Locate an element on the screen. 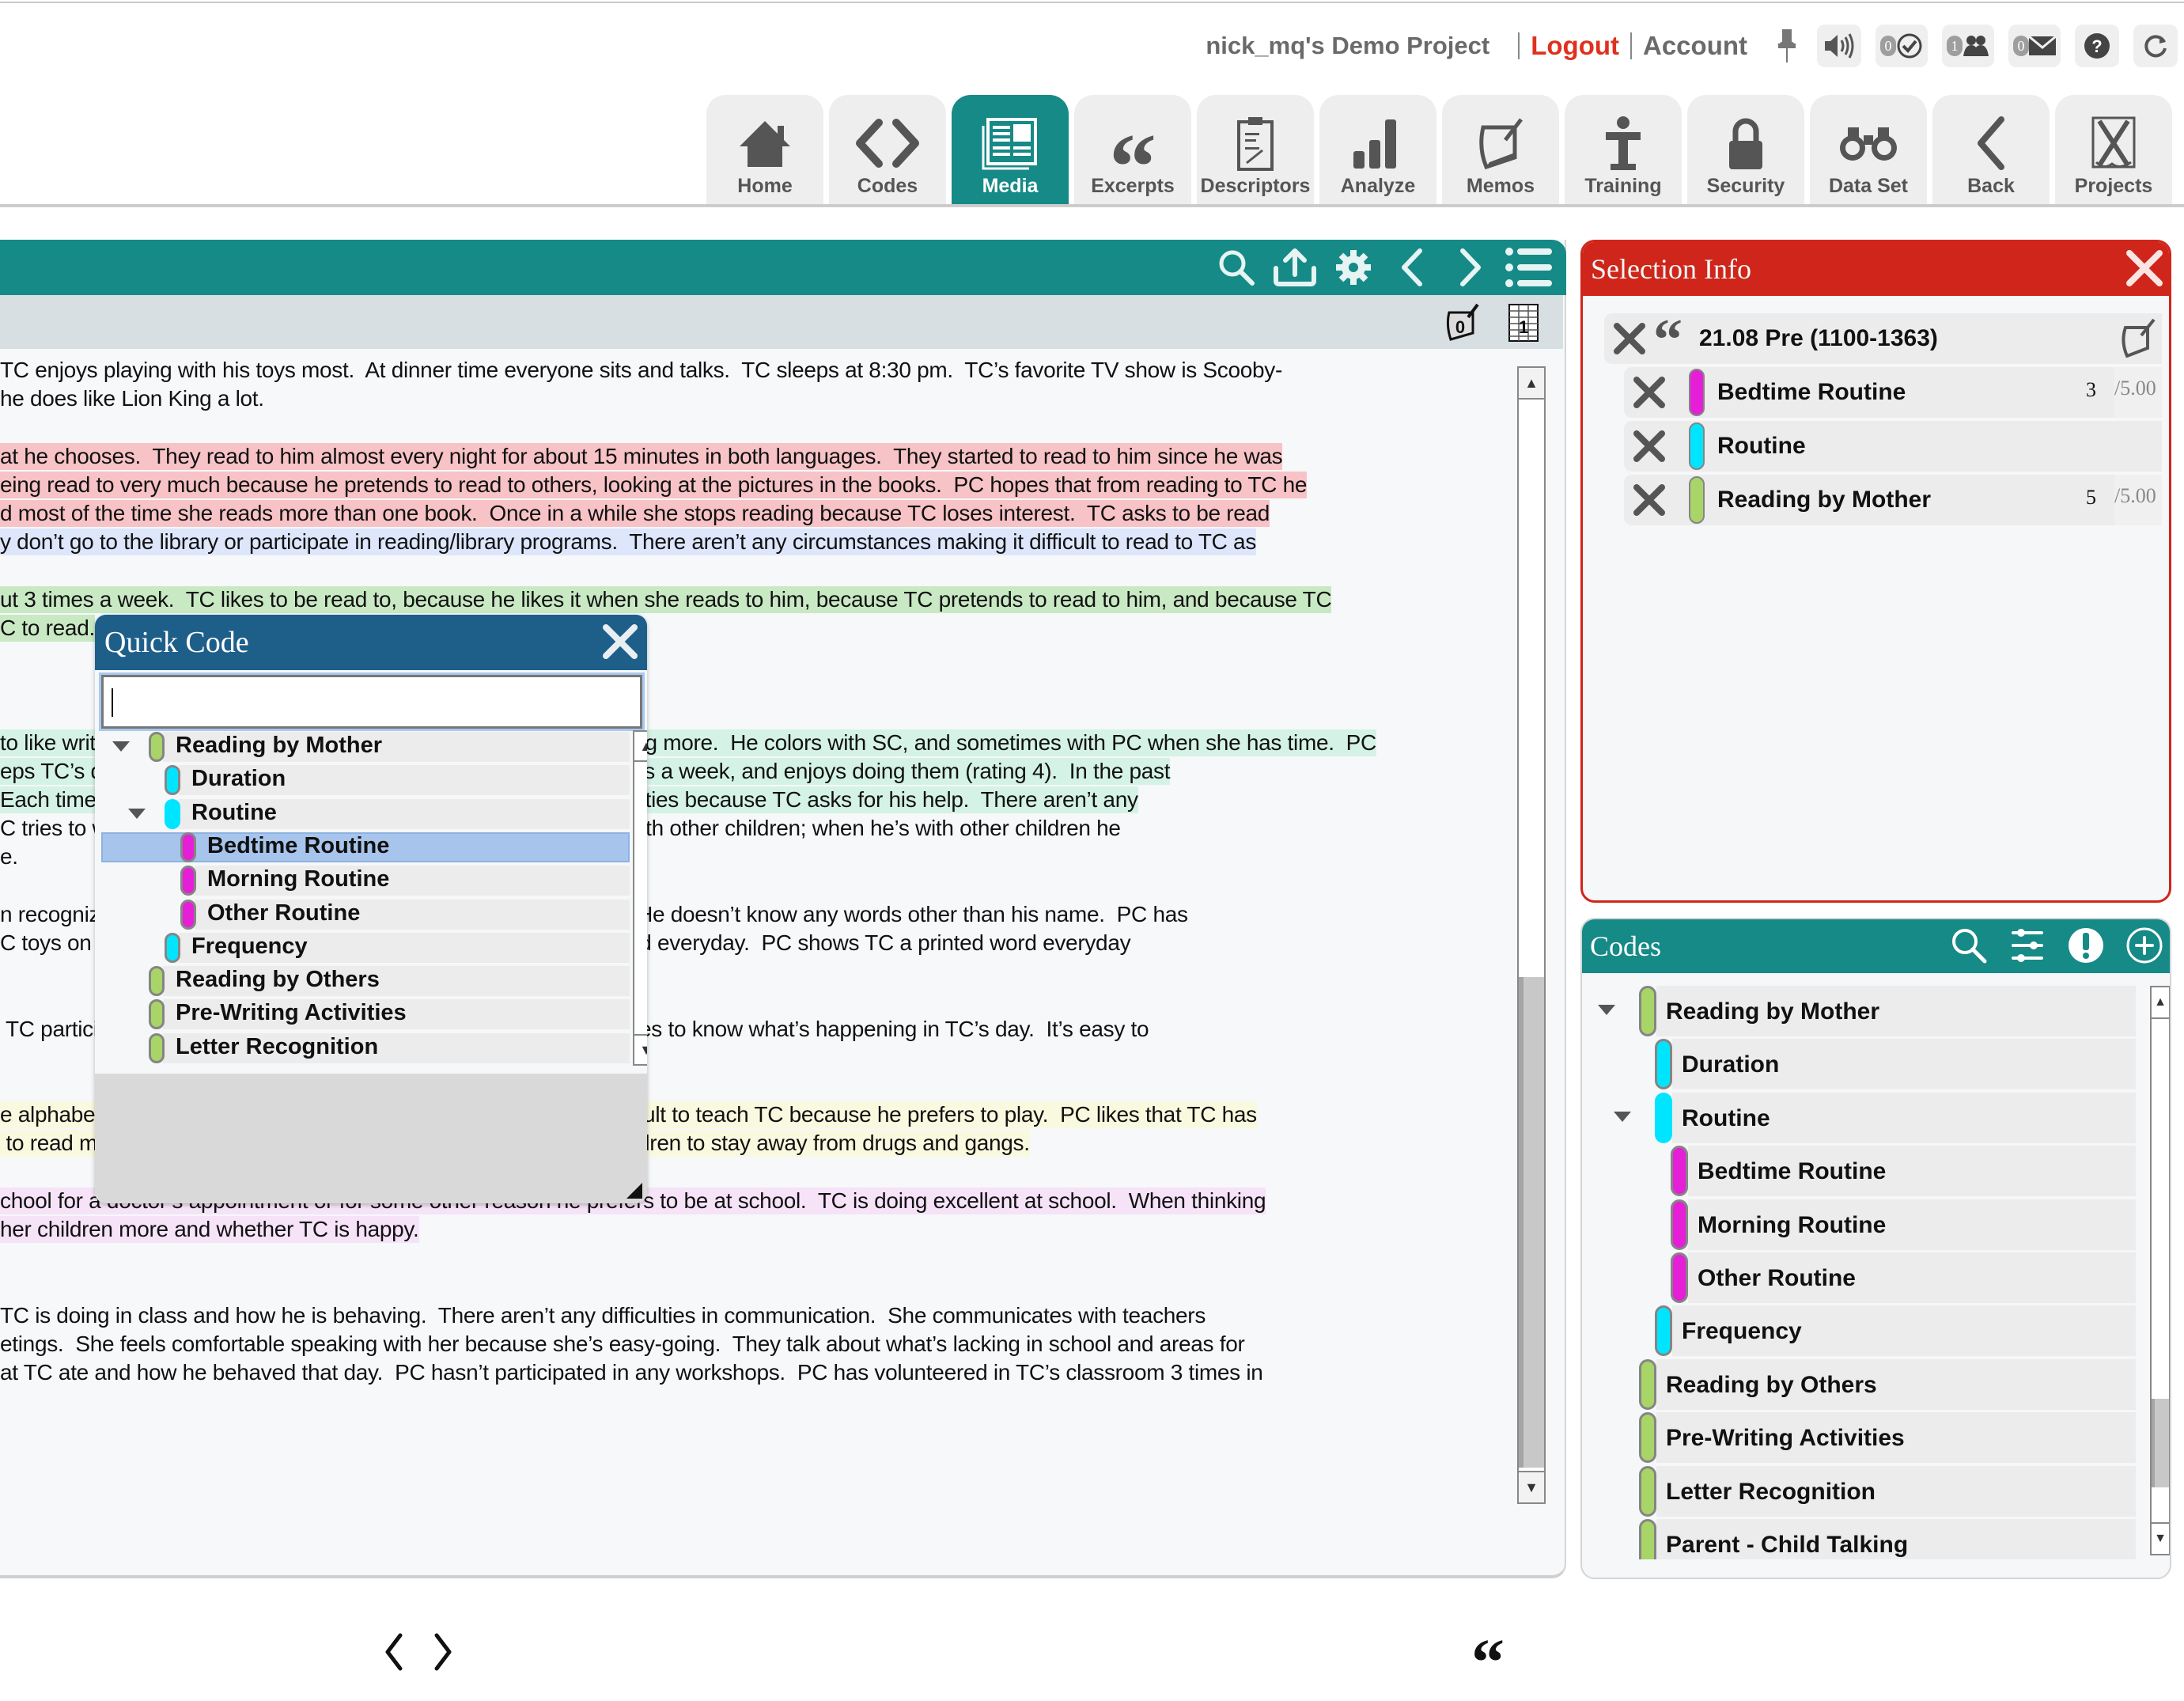 Image resolution: width=2184 pixels, height=1701 pixels. code-tree-item: Frequency is located at coordinates (1859, 1331).